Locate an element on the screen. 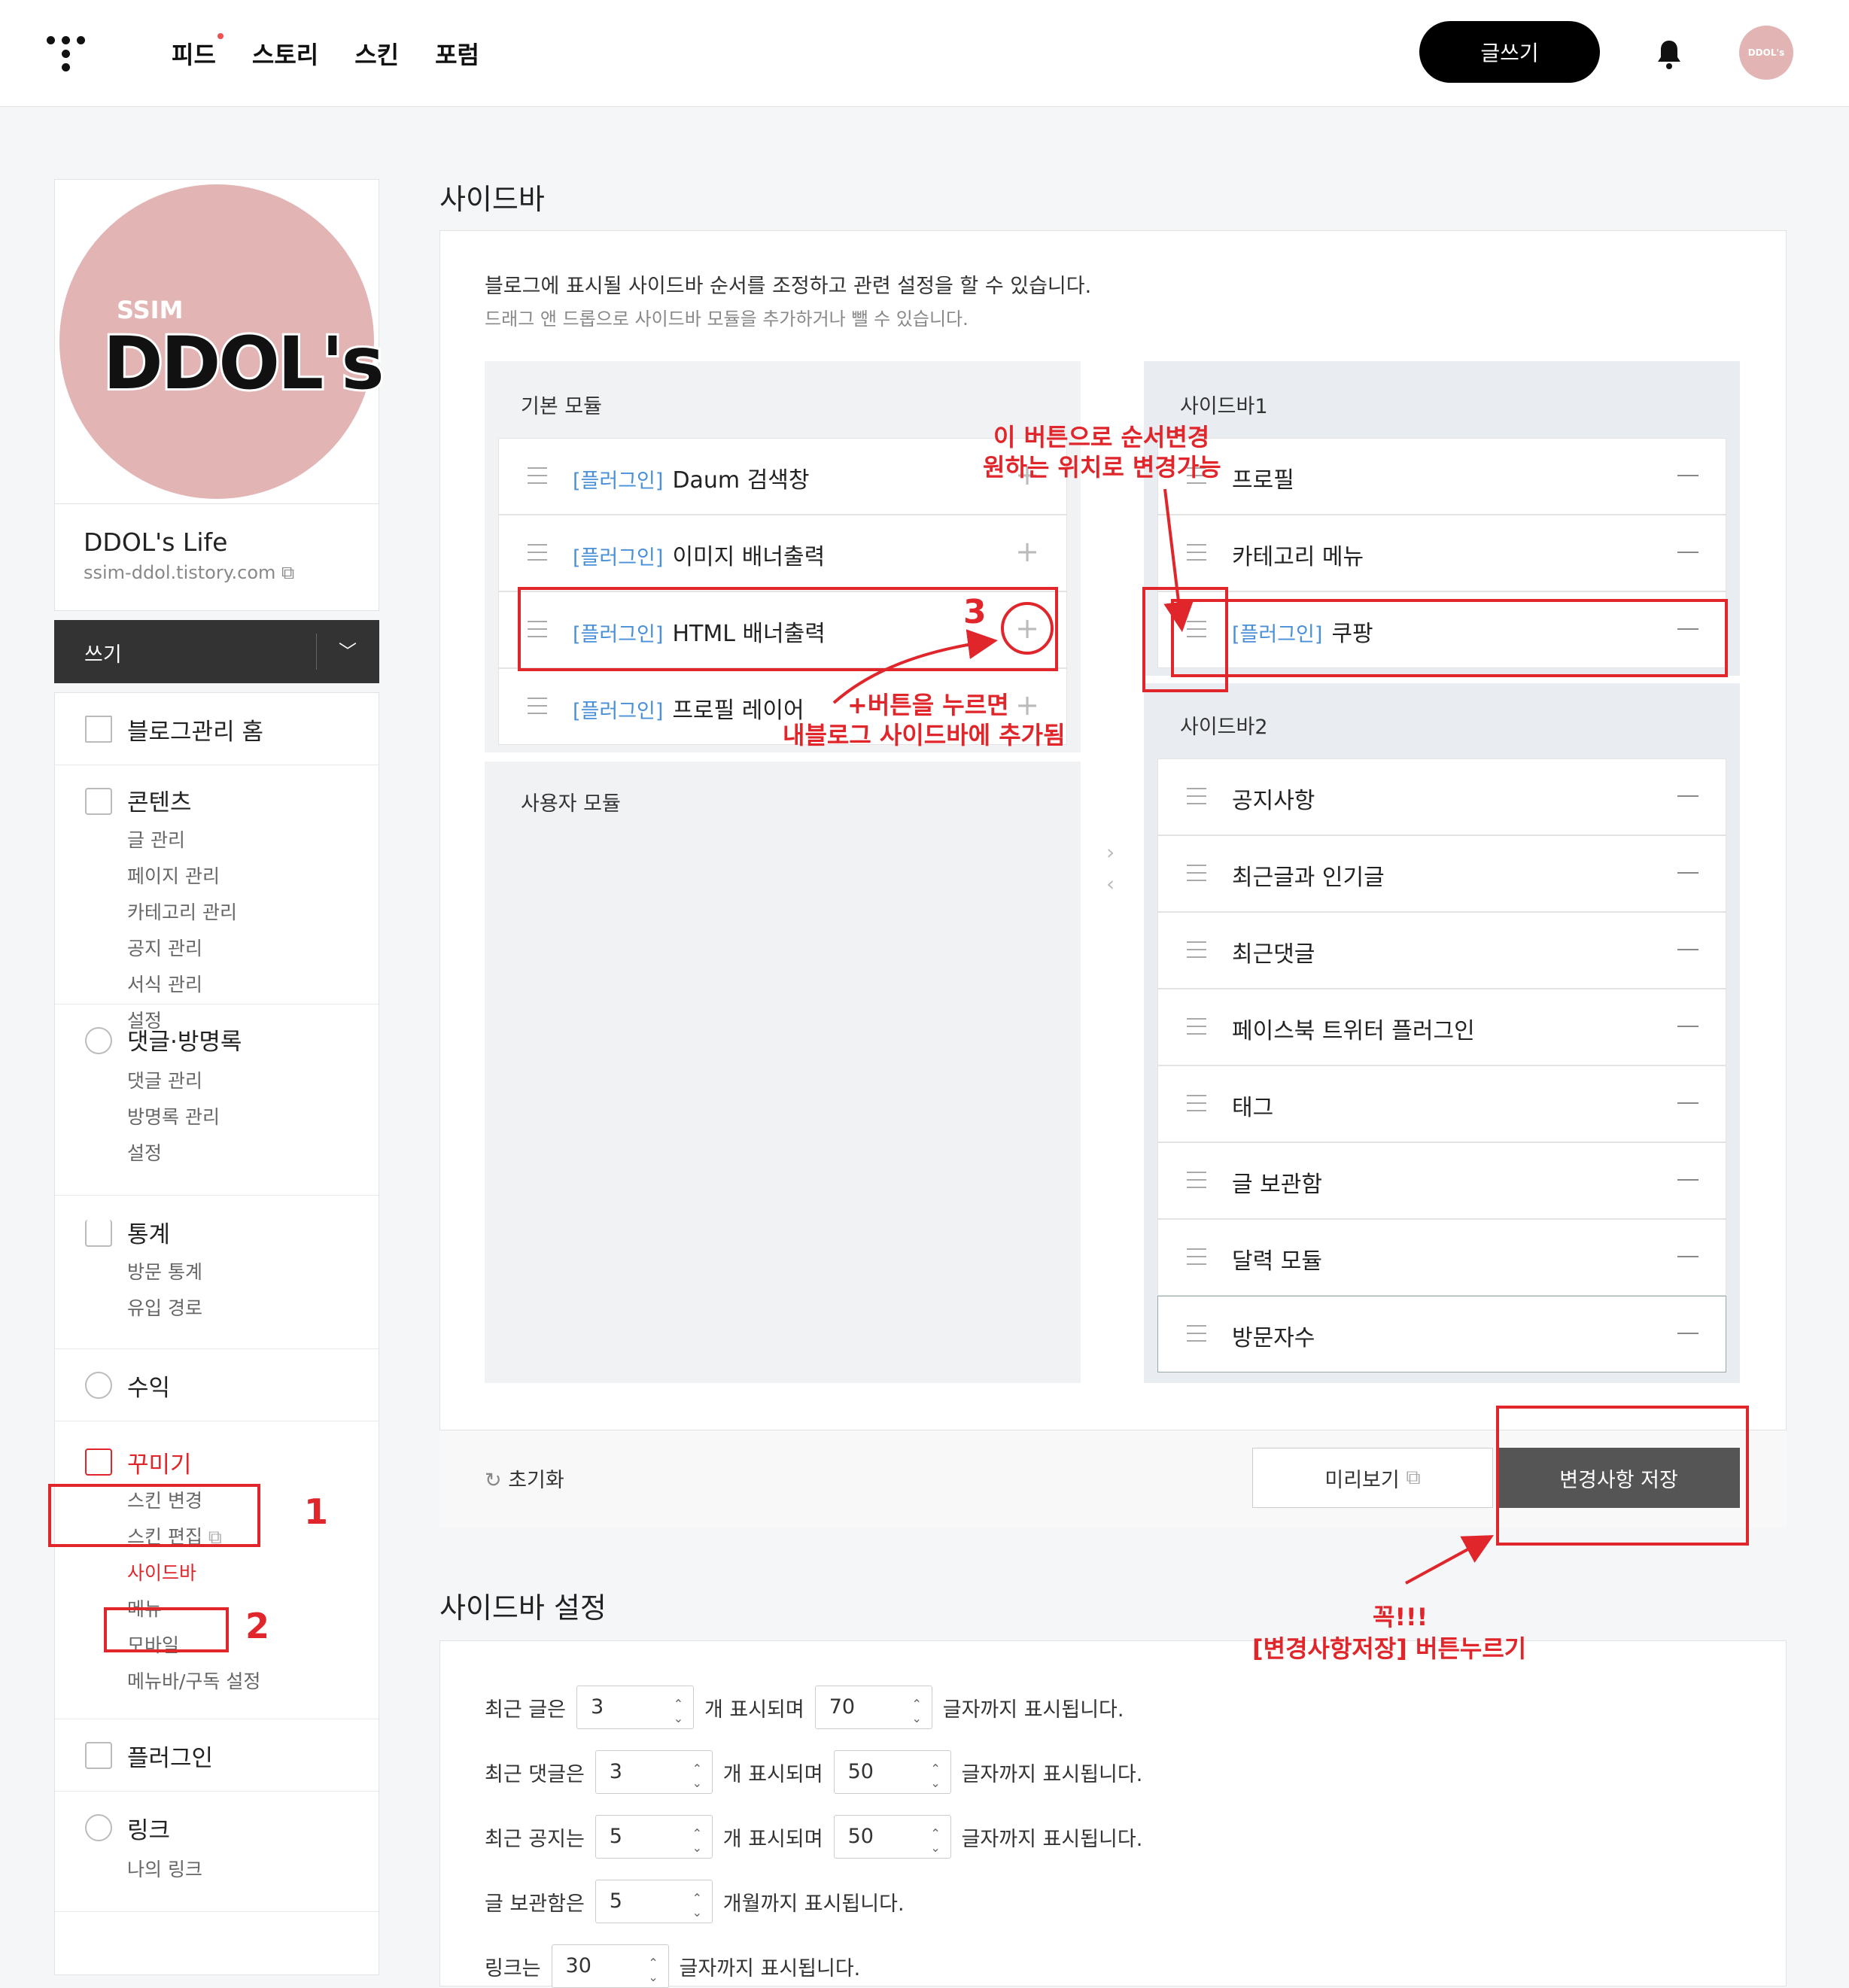 The height and width of the screenshot is (1988, 1849). menu-contents: 콘텐츠 is located at coordinates (159, 800).